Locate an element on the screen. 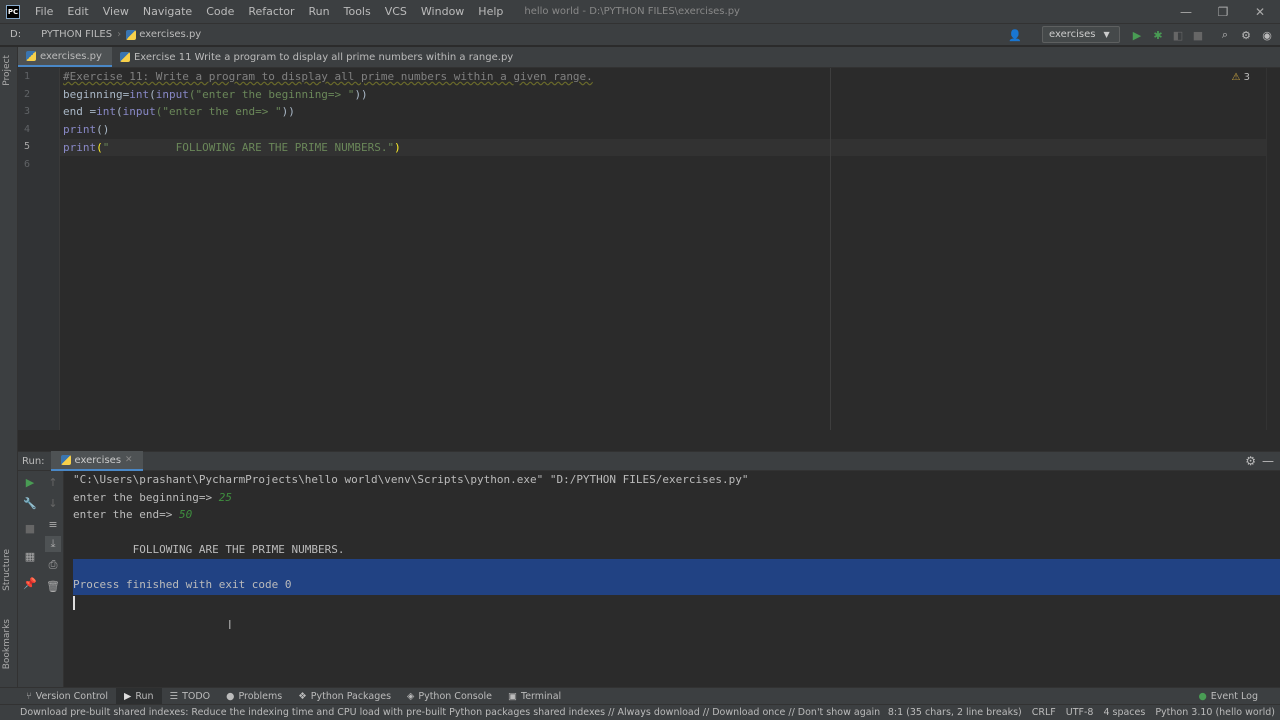 The width and height of the screenshot is (1280, 720). python-interpreter: Python 3.10 (hello world) is located at coordinates (1215, 712).